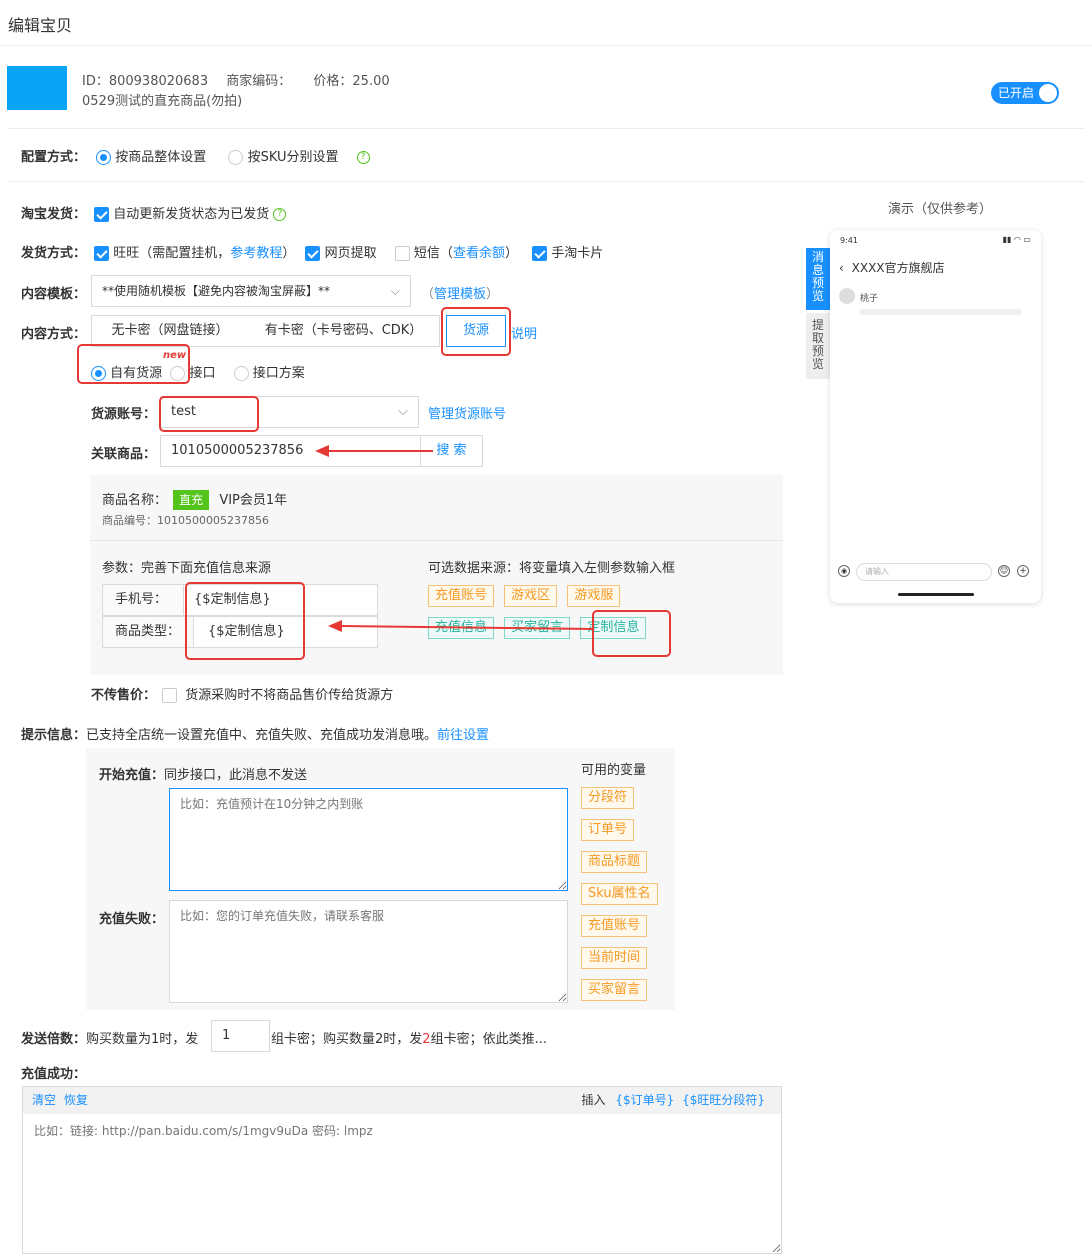 The image size is (1092, 1254). I want to click on card-label: 手淘卡片, so click(577, 253).